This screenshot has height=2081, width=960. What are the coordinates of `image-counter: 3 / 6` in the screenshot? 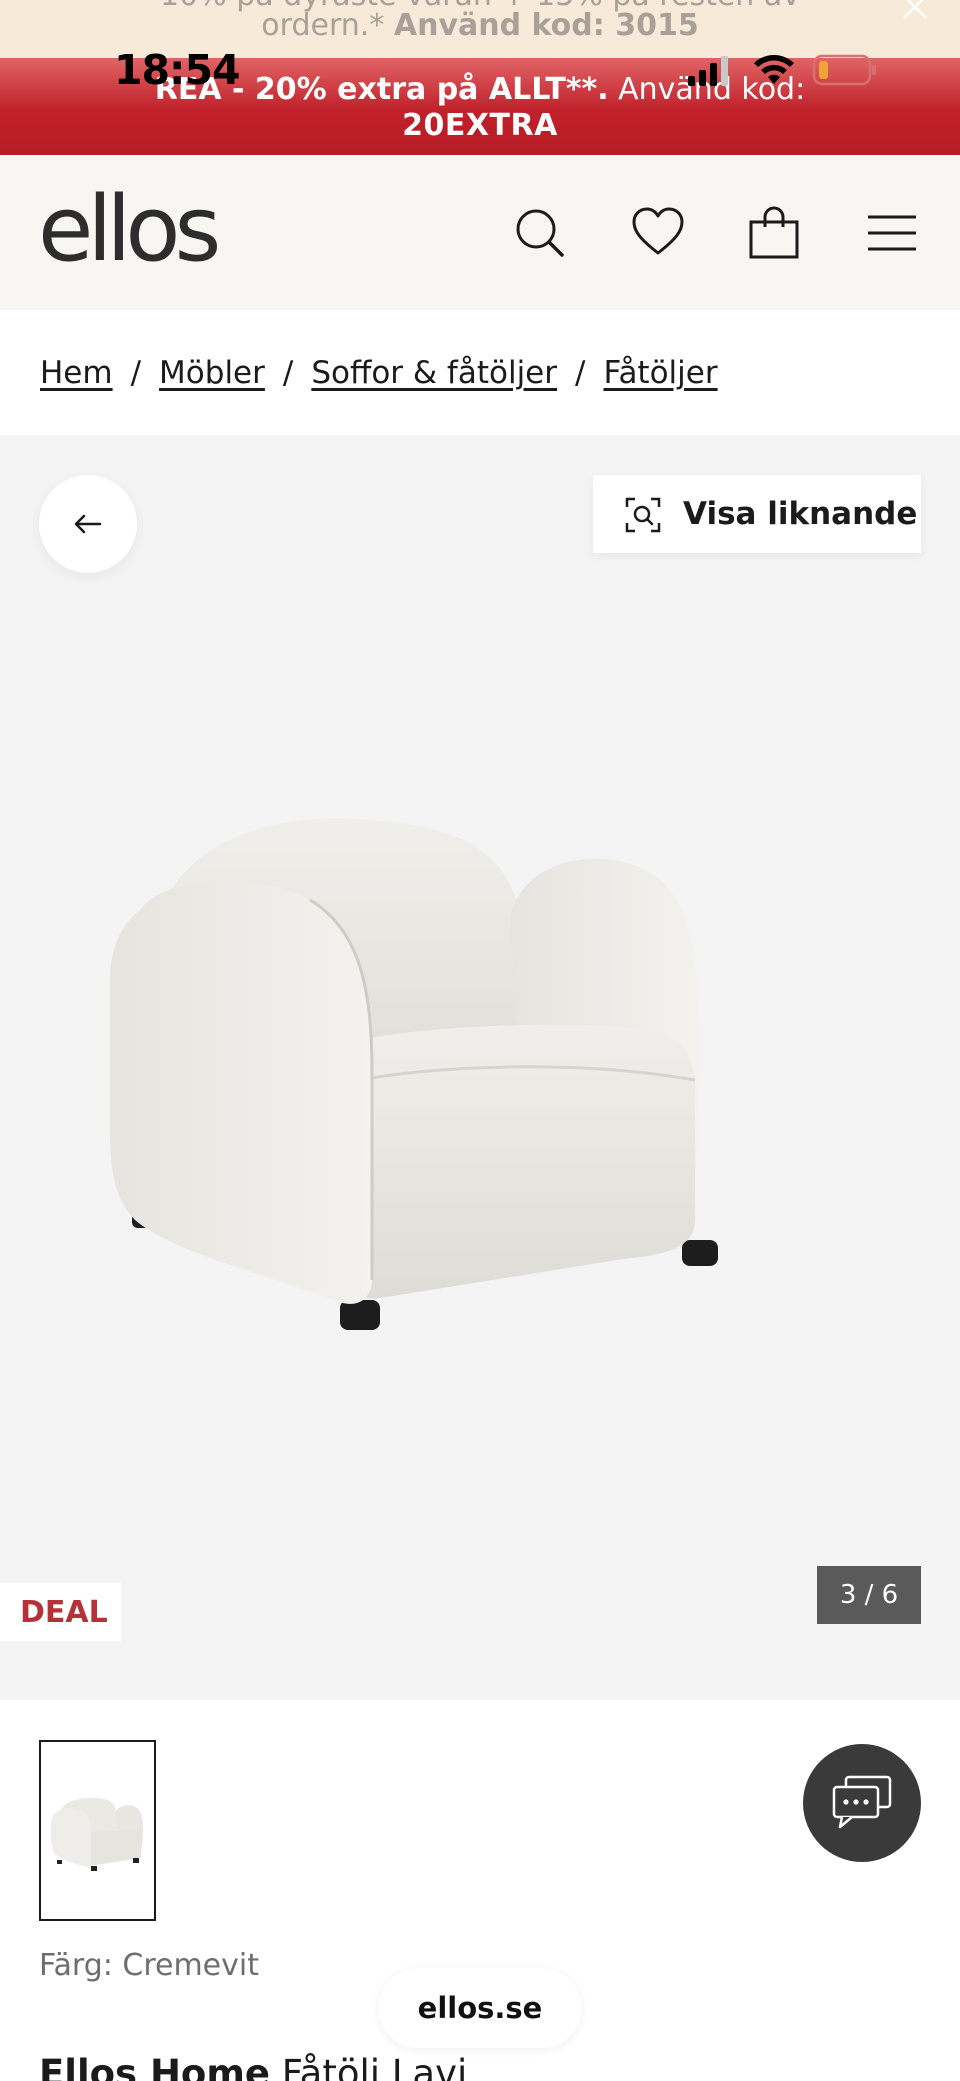 It's located at (869, 1595).